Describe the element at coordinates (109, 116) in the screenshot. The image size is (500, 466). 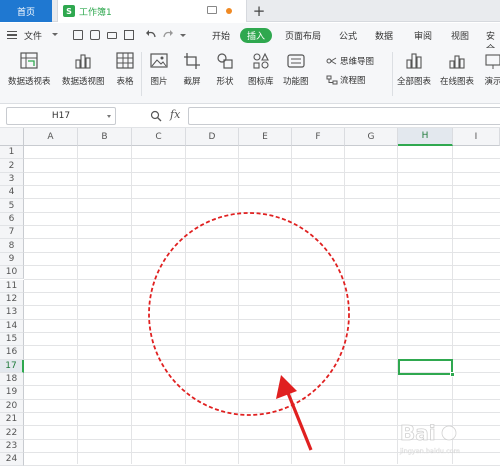
I see `name-box-chevron-icon` at that location.